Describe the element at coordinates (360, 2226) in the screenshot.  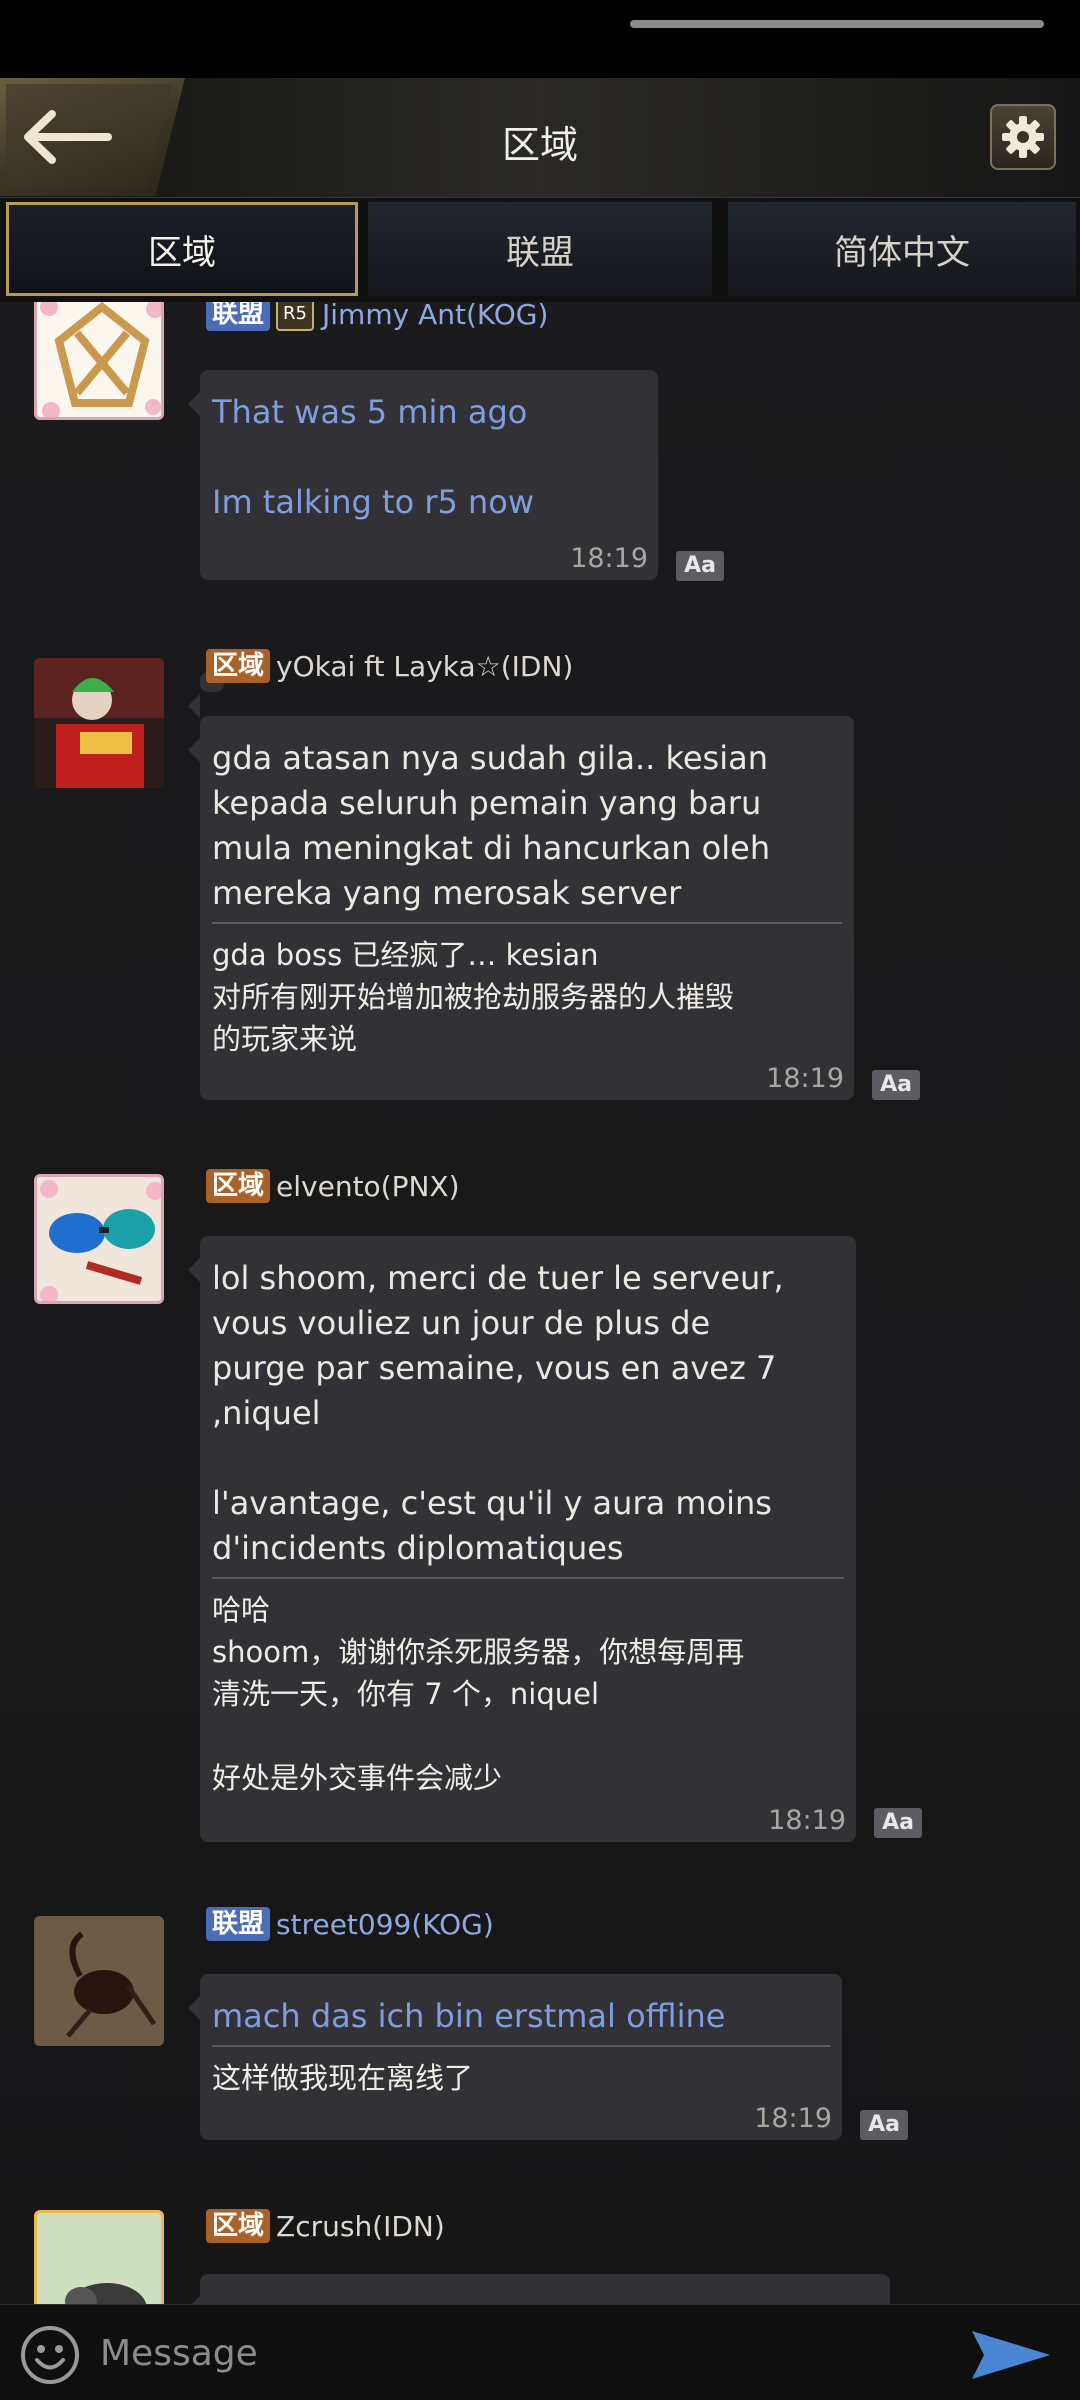
I see `sender-name: Zcrush(IDN)` at that location.